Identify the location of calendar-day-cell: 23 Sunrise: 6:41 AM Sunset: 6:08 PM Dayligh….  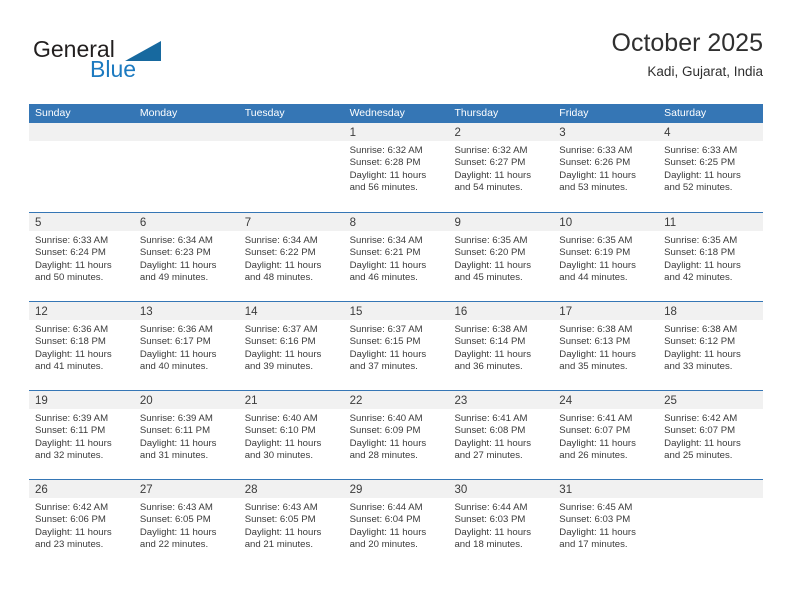
(501, 435).